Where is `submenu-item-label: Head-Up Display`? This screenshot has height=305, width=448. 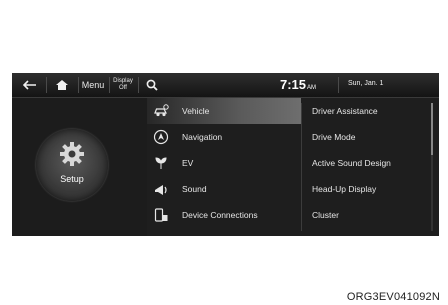
submenu-item-label: Head-Up Display is located at coordinates (344, 189).